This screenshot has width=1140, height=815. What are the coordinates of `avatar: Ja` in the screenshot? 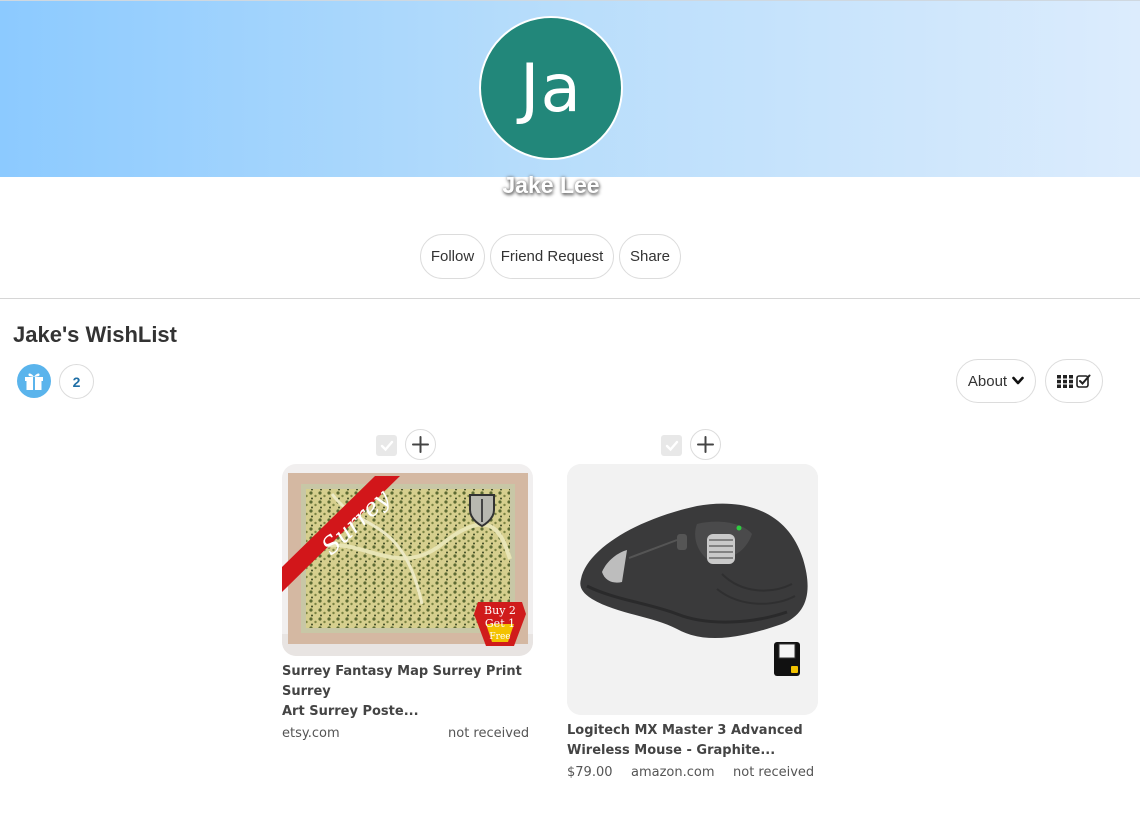 It's located at (551, 88).